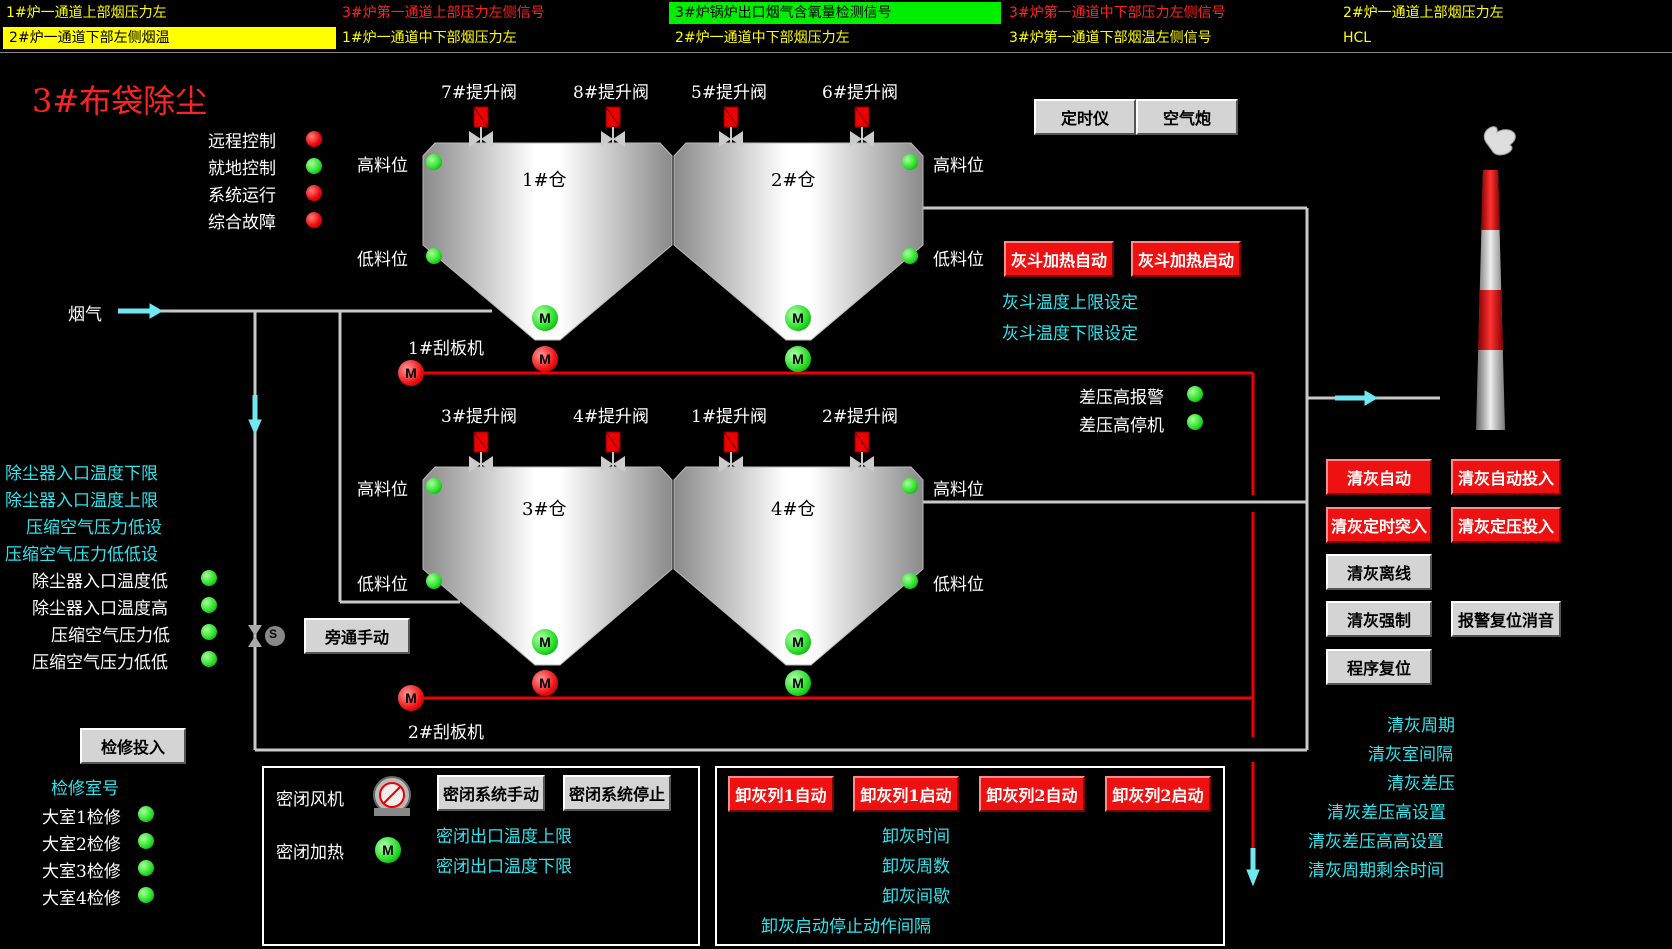  What do you see at coordinates (242, 196) in the screenshot?
I see `status-label-running: 系统运行` at bounding box center [242, 196].